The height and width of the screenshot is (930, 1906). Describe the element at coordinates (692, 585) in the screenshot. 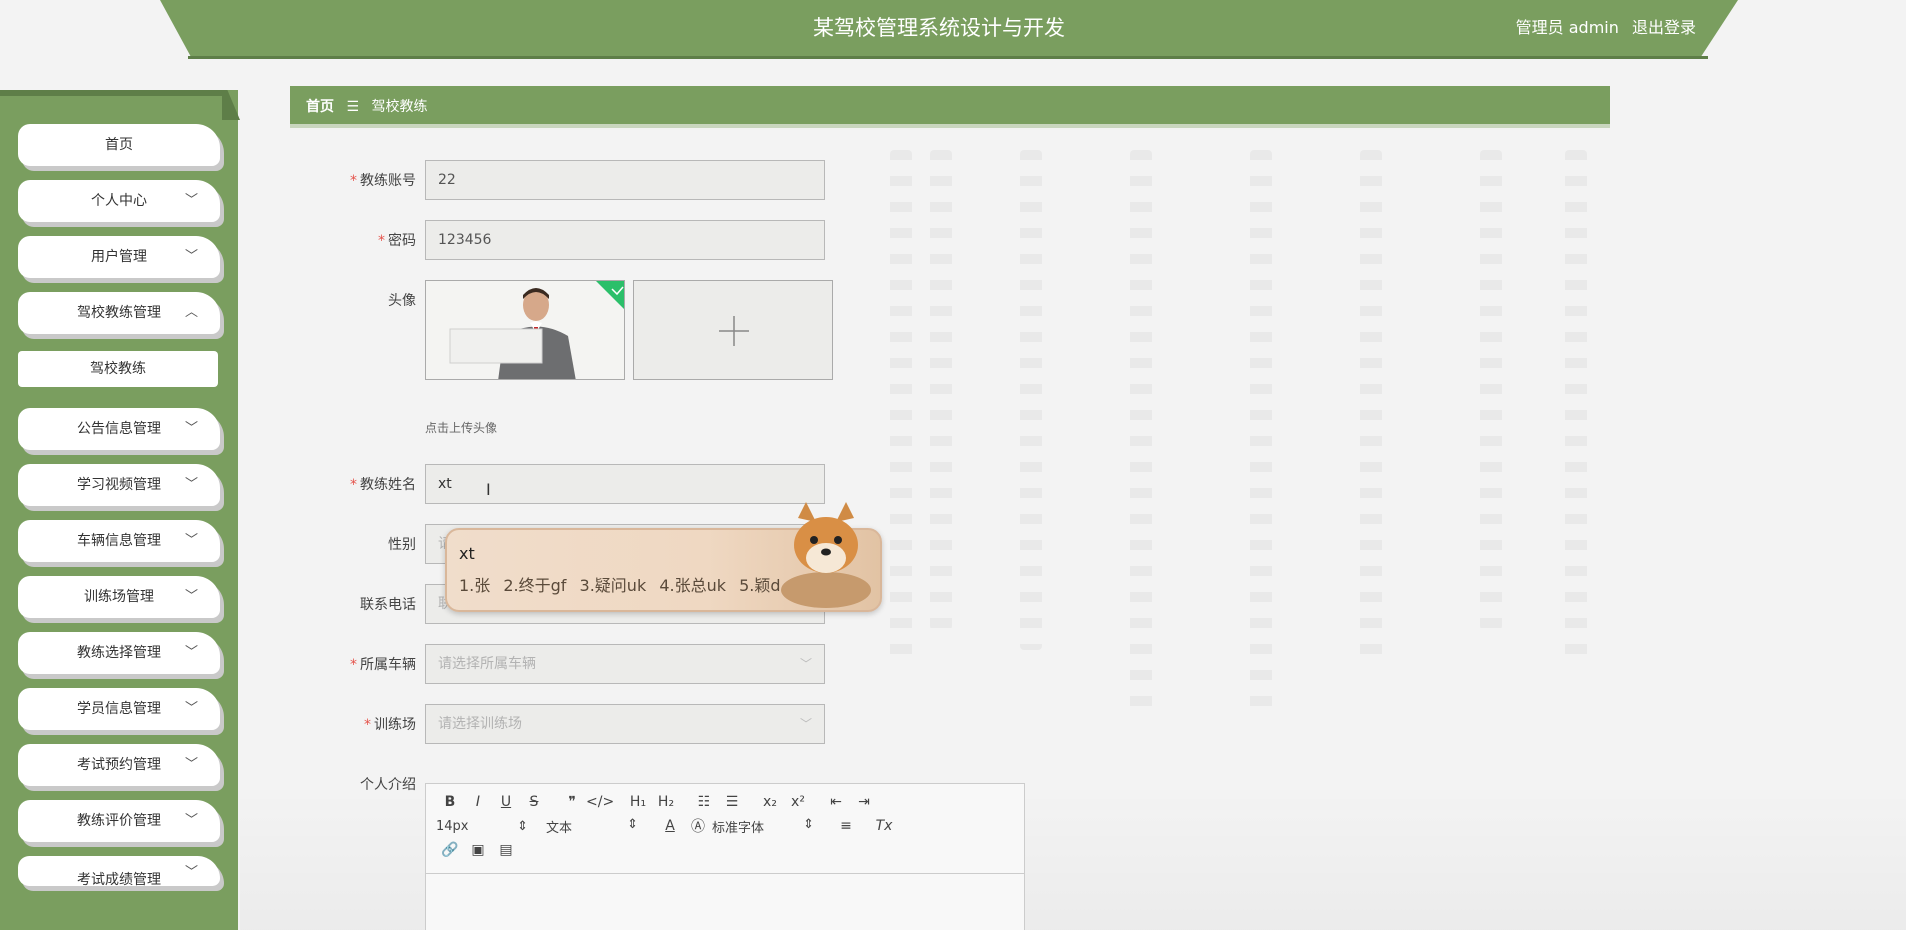

I see `ime-candidate: 4.张总uk` at that location.